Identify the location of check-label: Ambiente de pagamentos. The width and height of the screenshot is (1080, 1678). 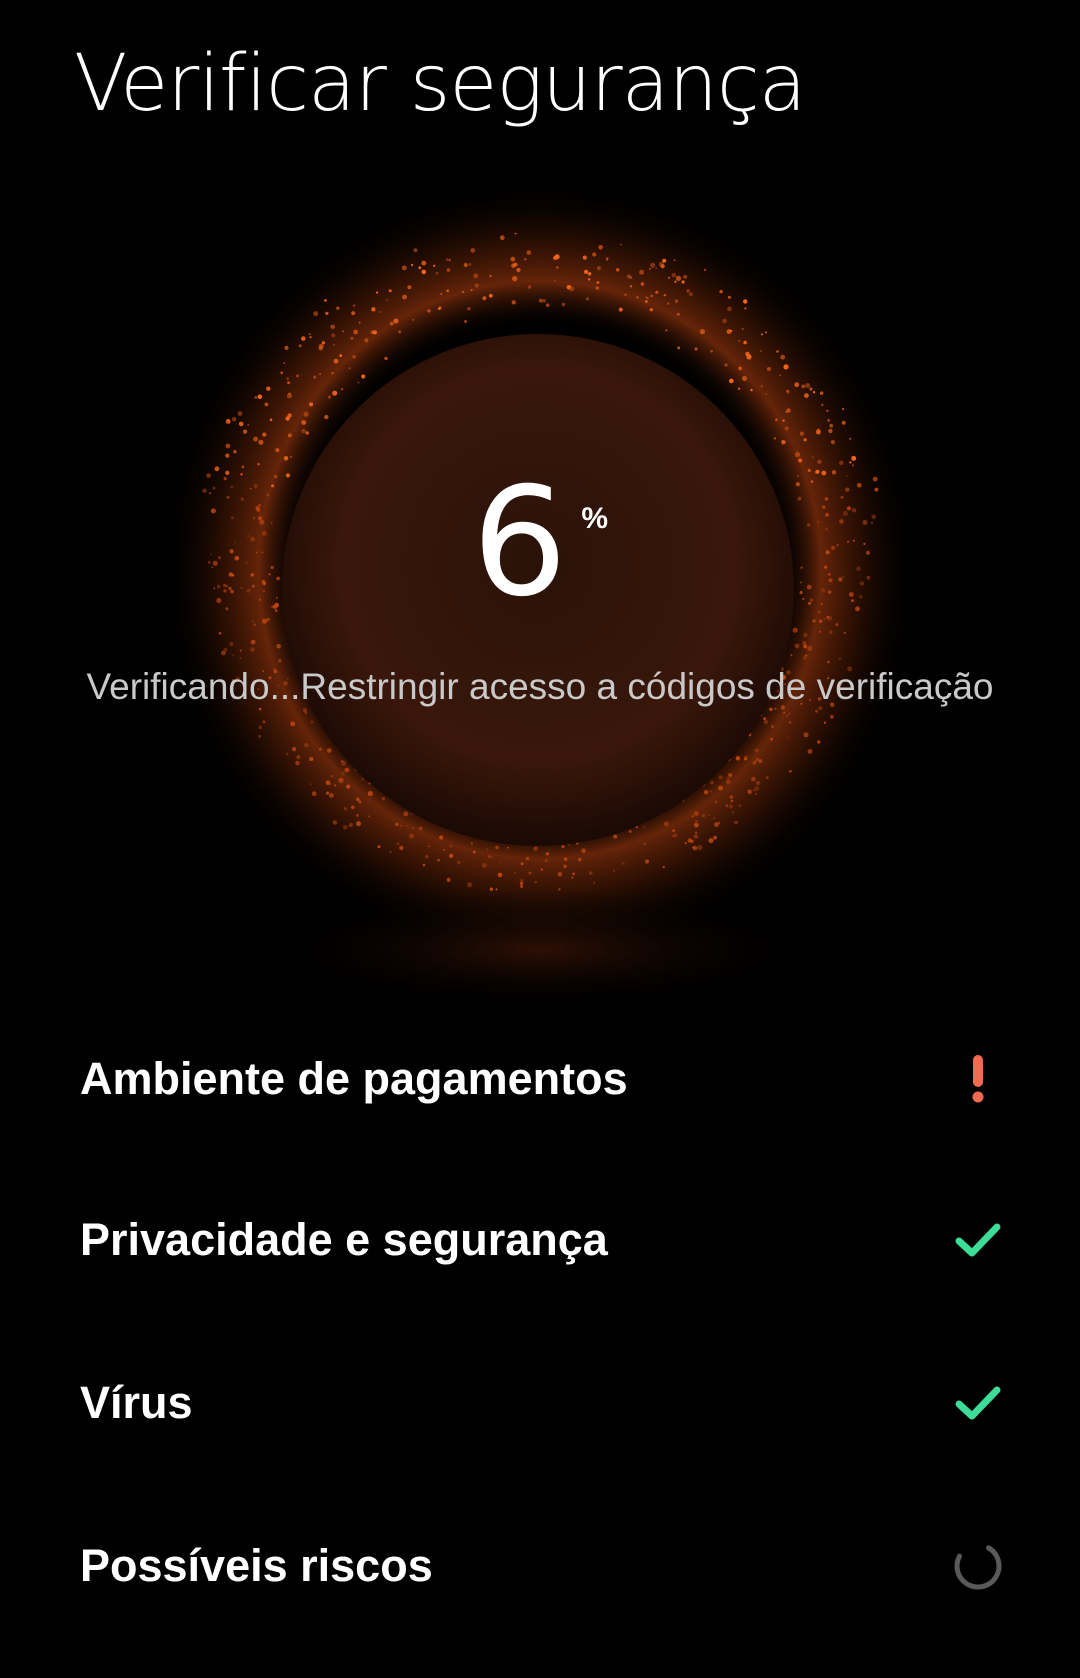
(354, 1078).